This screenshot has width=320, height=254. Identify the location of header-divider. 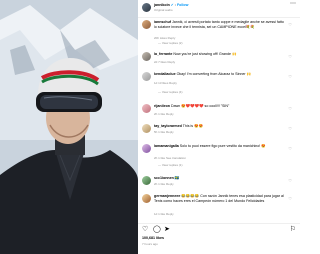
(219, 17).